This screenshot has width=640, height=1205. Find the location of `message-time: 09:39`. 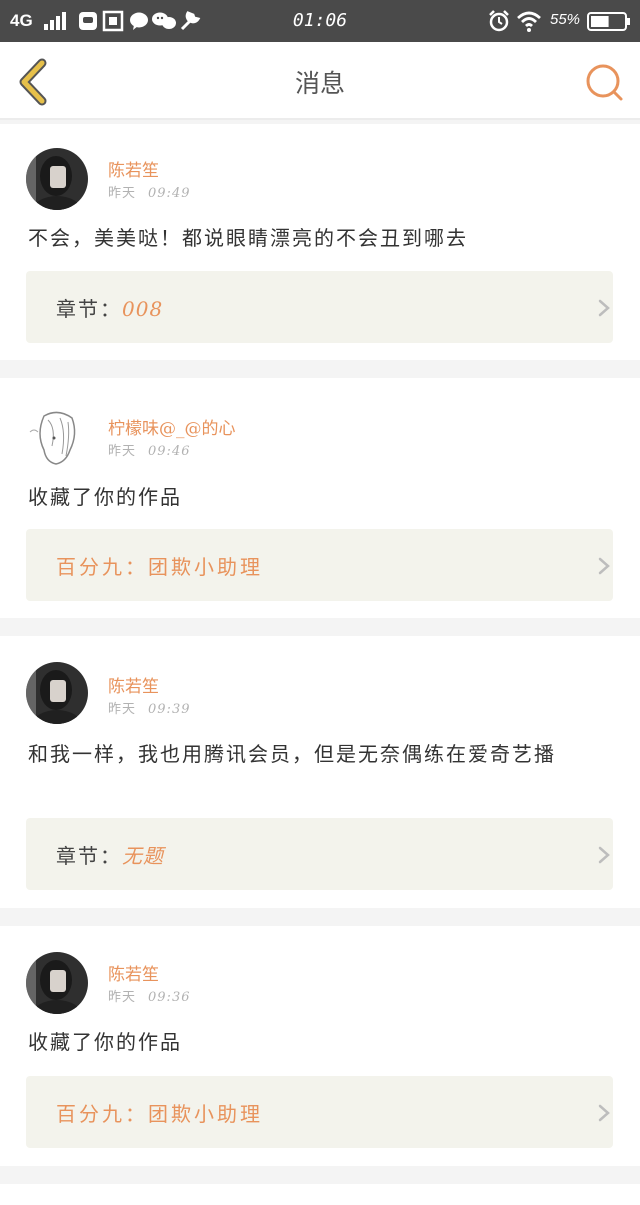

message-time: 09:39 is located at coordinates (169, 709).